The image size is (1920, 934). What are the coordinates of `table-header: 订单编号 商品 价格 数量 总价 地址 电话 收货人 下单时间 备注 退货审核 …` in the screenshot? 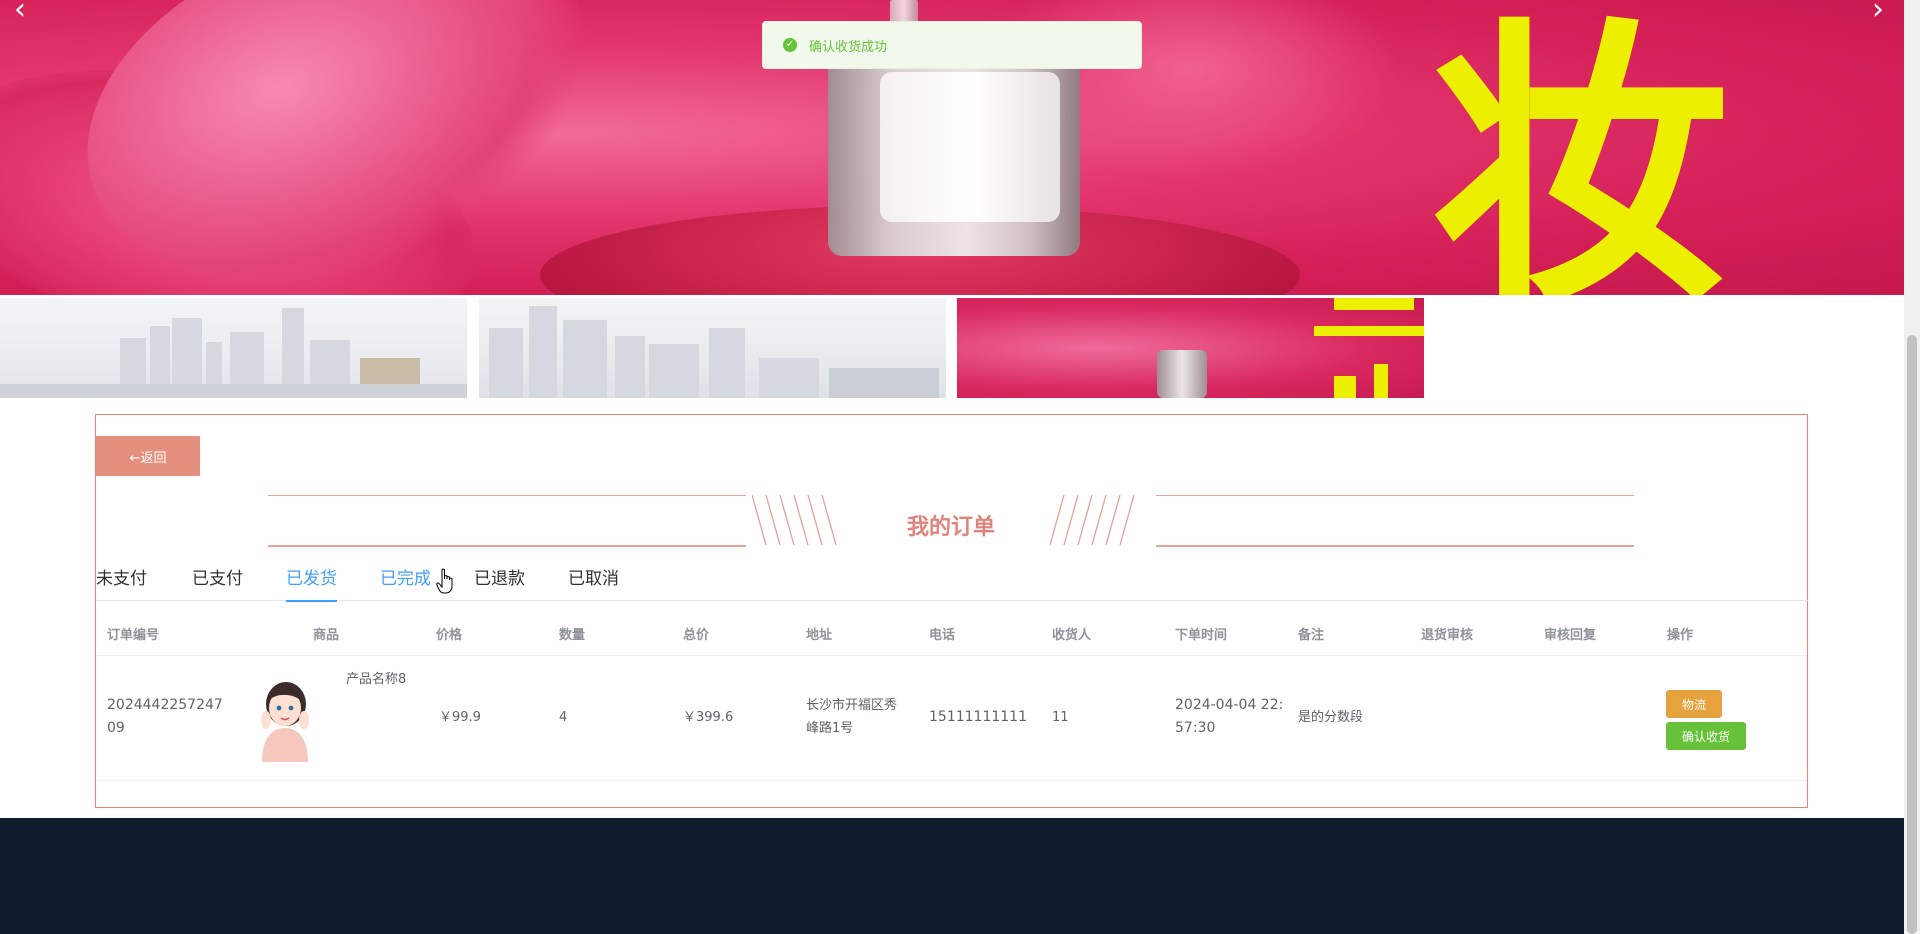 It's located at (951, 632).